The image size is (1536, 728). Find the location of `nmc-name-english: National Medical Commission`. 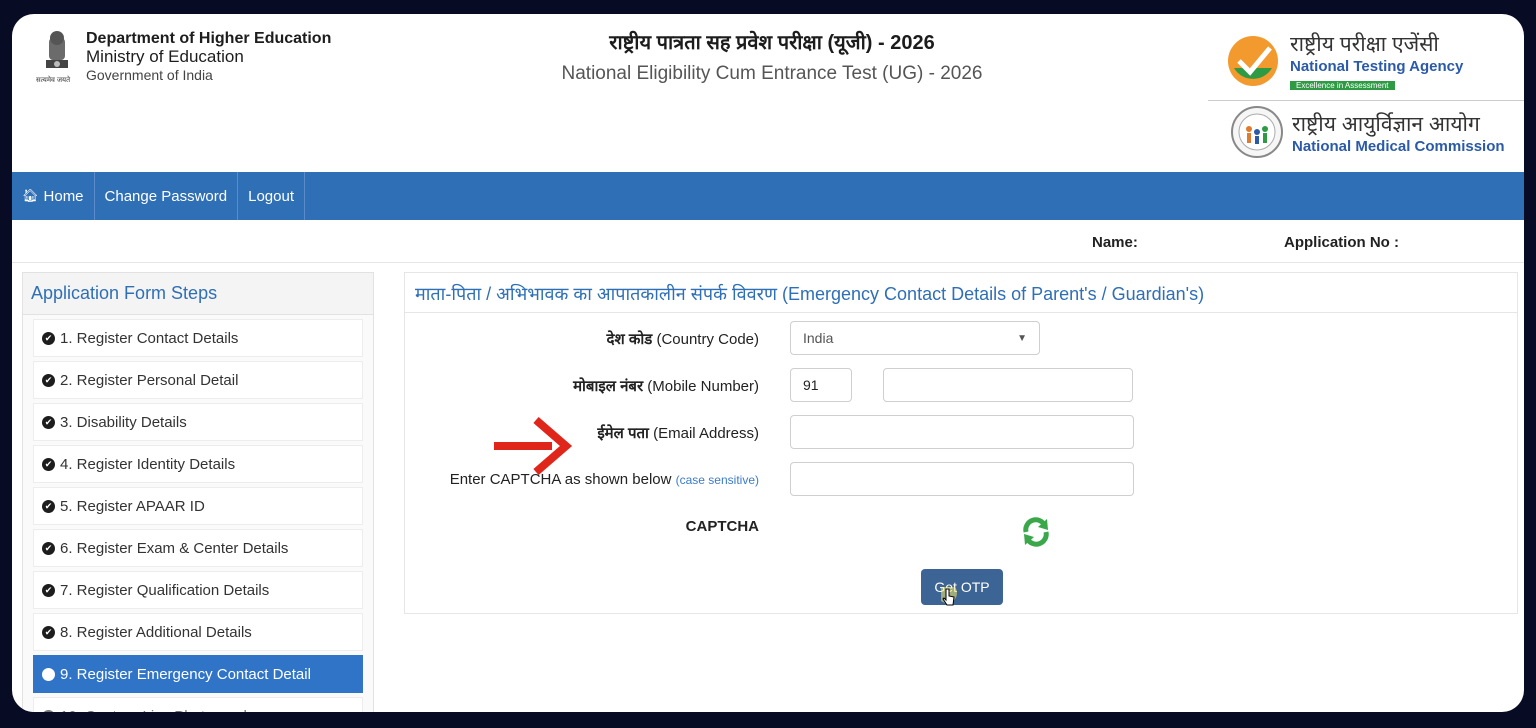

nmc-name-english: National Medical Commission is located at coordinates (1398, 146).